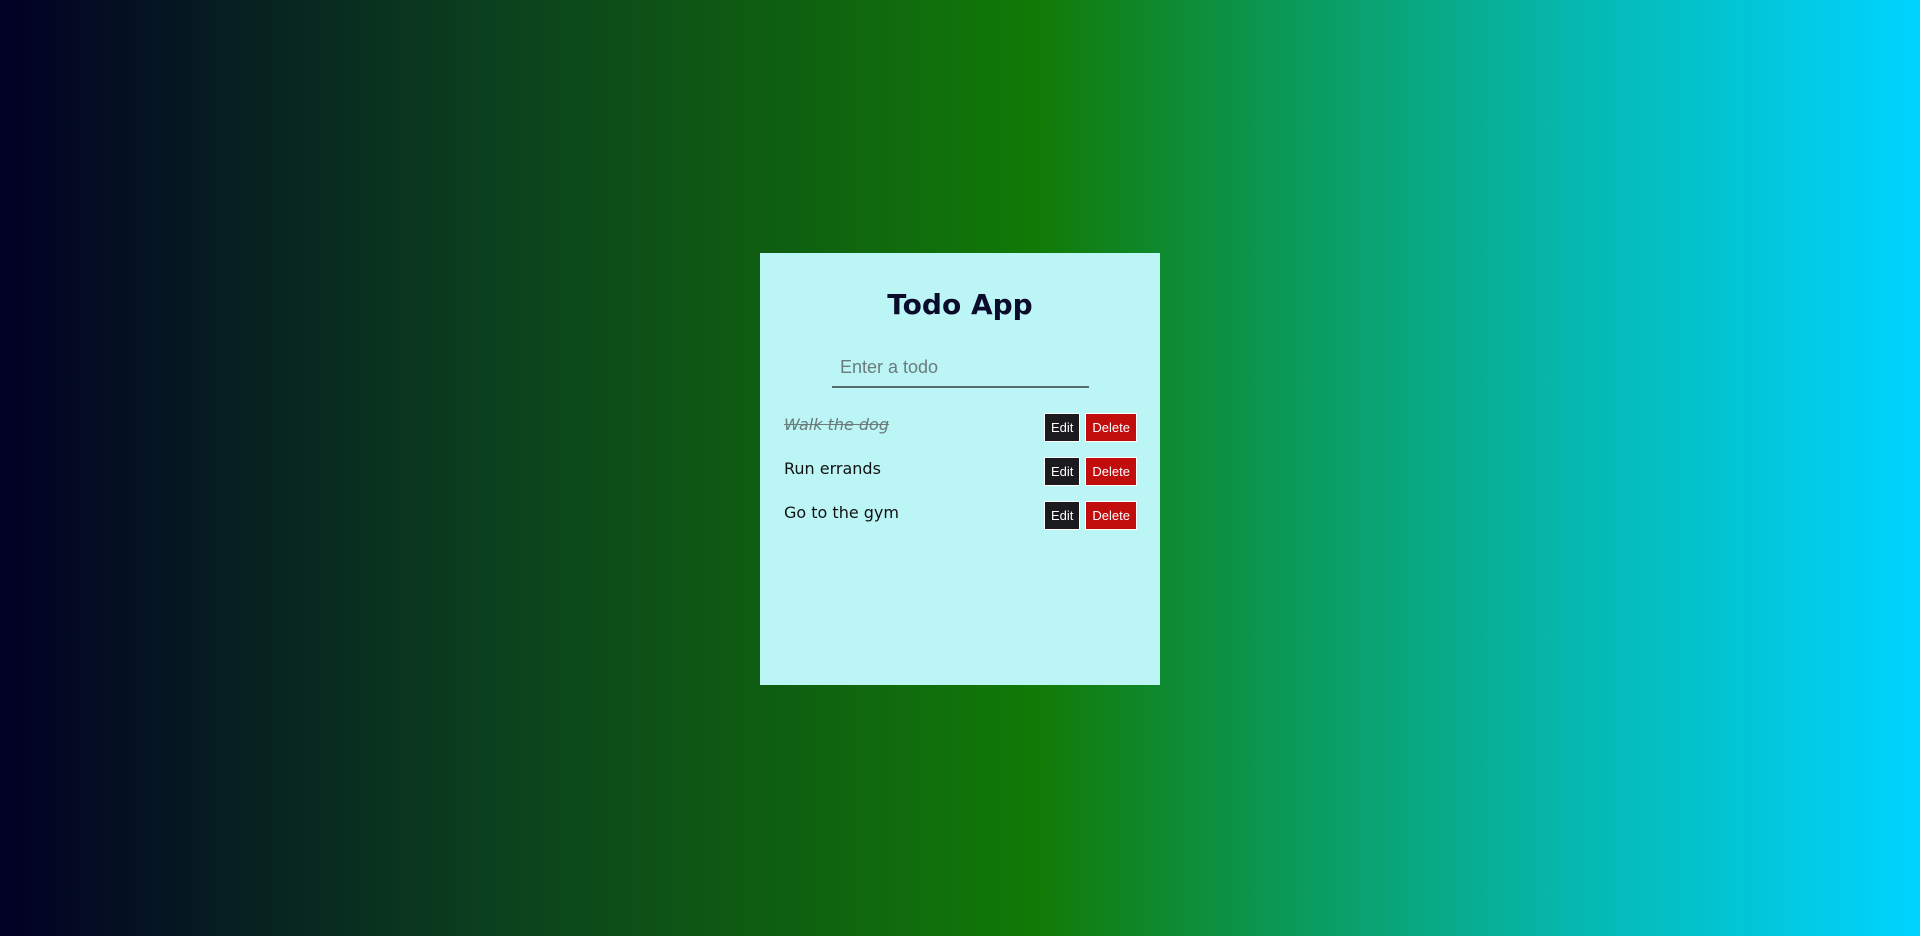 The height and width of the screenshot is (936, 1920). I want to click on todo-item-text: Go to the gym, so click(841, 512).